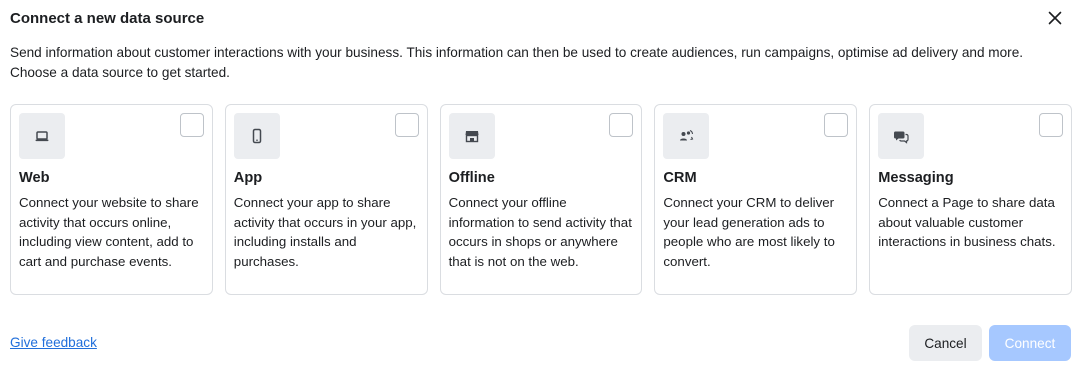 Image resolution: width=1080 pixels, height=365 pixels. What do you see at coordinates (471, 178) in the screenshot?
I see `card-title: Offline` at bounding box center [471, 178].